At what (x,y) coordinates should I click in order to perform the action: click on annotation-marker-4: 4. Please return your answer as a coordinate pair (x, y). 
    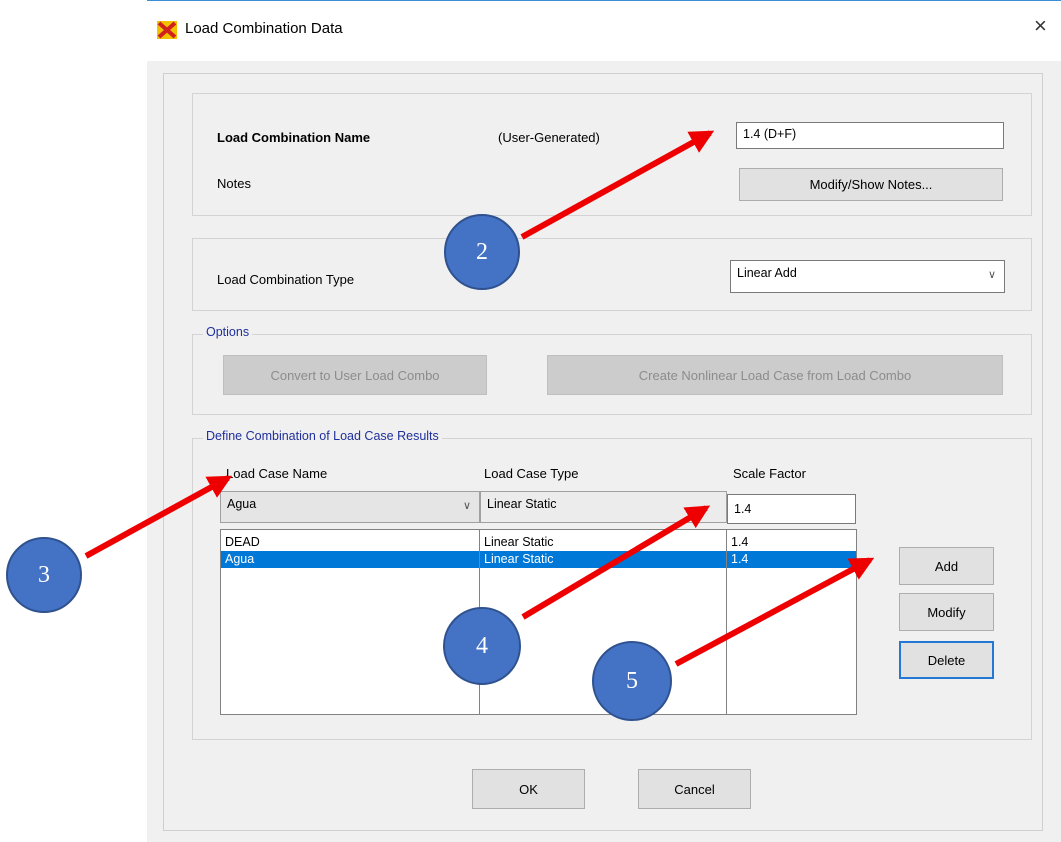
    Looking at the image, I should click on (482, 646).